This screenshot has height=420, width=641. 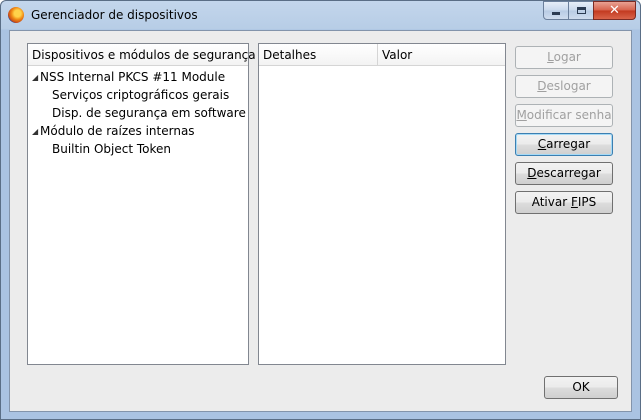 What do you see at coordinates (556, 10) in the screenshot?
I see `minimize-button` at bounding box center [556, 10].